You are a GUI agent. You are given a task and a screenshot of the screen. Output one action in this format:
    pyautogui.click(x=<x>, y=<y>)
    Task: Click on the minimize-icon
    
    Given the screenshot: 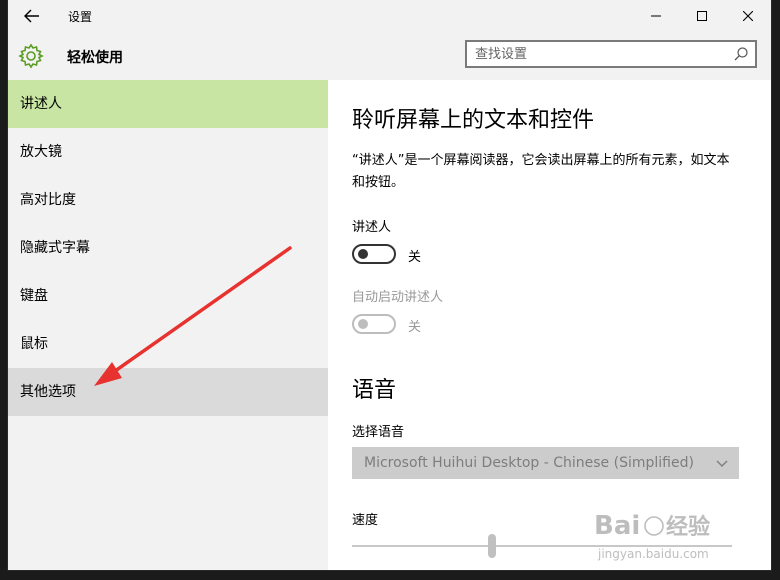 What is the action you would take?
    pyautogui.click(x=656, y=16)
    